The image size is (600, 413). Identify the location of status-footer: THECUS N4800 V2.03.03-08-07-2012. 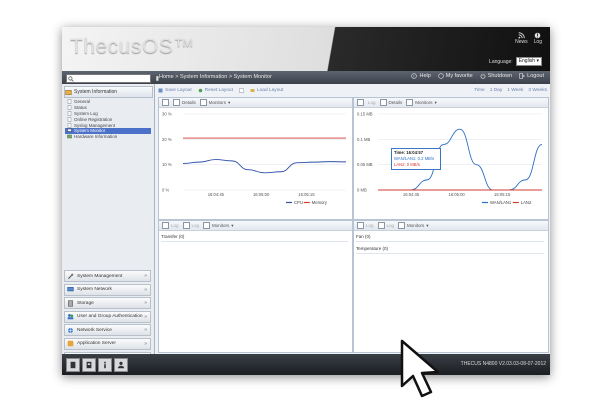
(306, 364).